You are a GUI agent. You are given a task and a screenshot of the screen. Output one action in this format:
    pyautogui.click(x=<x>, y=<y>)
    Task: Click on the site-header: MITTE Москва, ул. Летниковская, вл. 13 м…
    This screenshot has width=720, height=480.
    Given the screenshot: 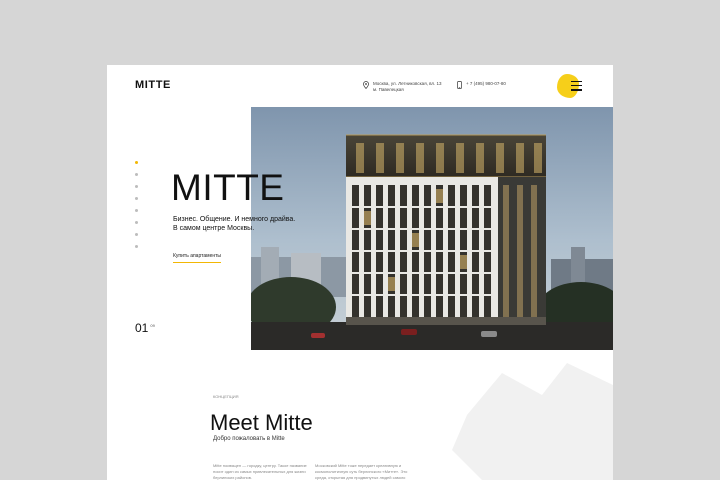 What is the action you would take?
    pyautogui.click(x=360, y=86)
    